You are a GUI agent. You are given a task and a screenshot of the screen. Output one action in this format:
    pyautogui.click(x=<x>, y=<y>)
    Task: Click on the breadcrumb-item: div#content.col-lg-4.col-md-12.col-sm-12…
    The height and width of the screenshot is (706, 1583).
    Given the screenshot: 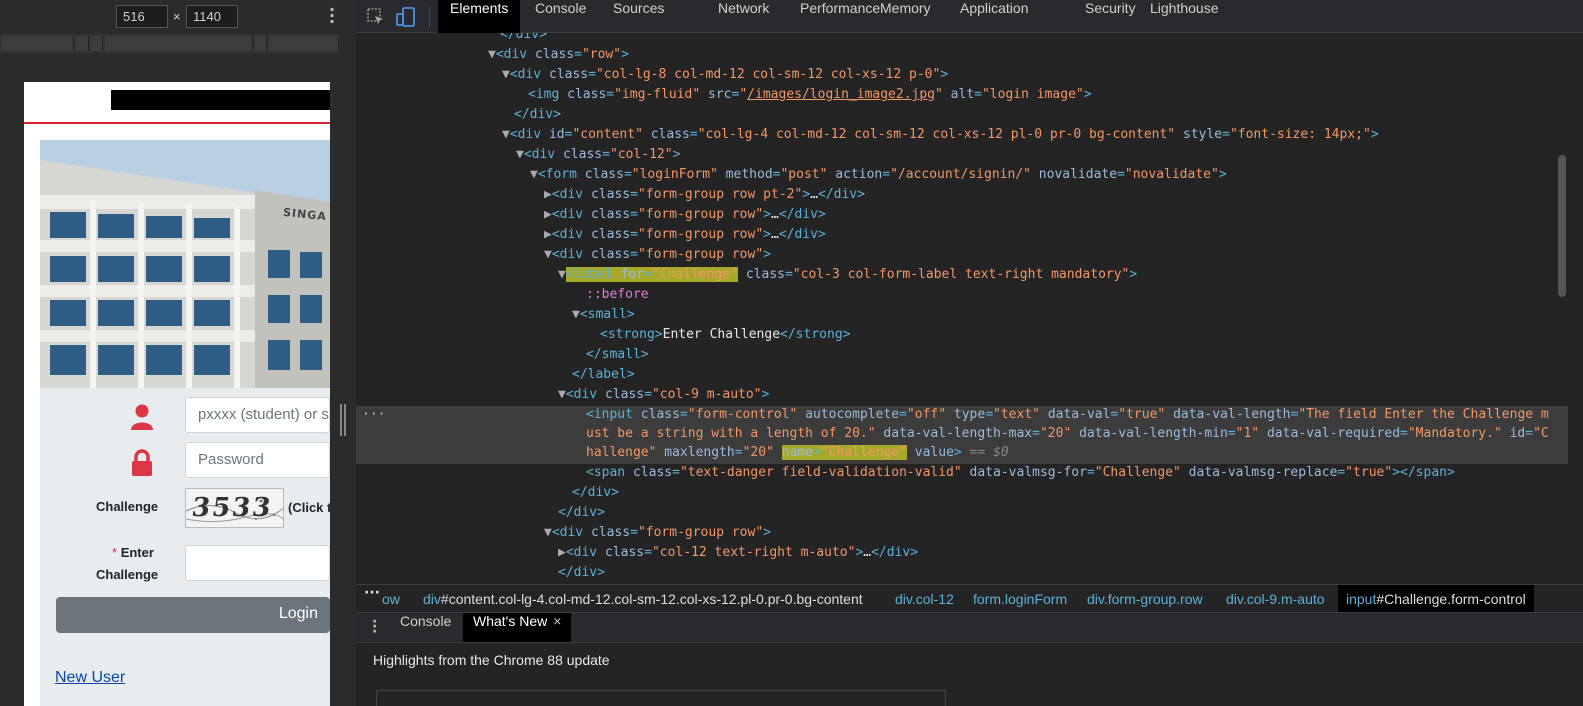 What is the action you would take?
    pyautogui.click(x=643, y=598)
    